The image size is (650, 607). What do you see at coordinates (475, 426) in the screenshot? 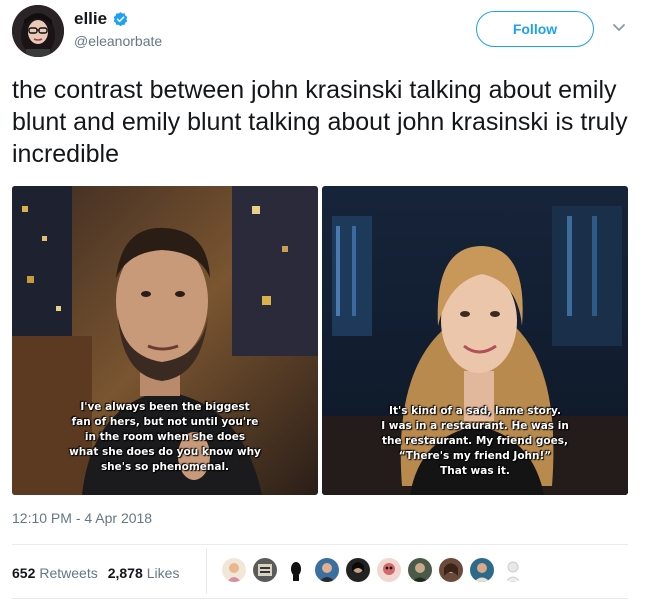
I see `right-caption-line: I was in a restaurant. He was in` at bounding box center [475, 426].